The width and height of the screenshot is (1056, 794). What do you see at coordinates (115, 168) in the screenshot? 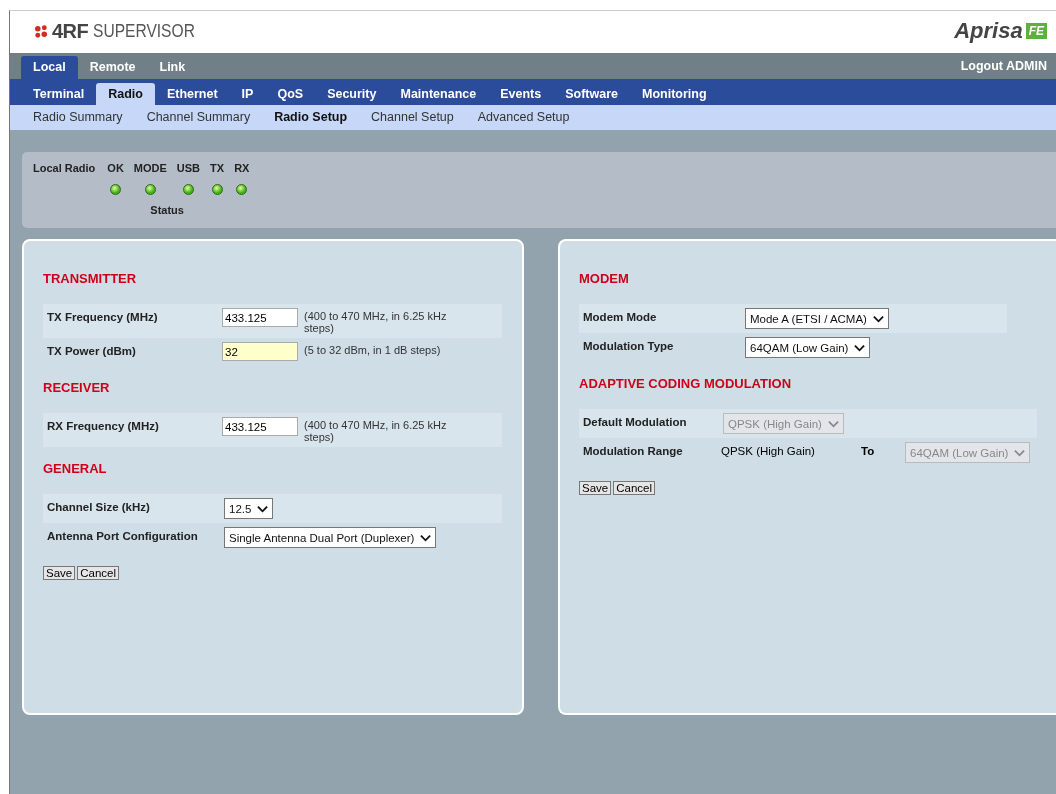
I see `led-label: OK` at bounding box center [115, 168].